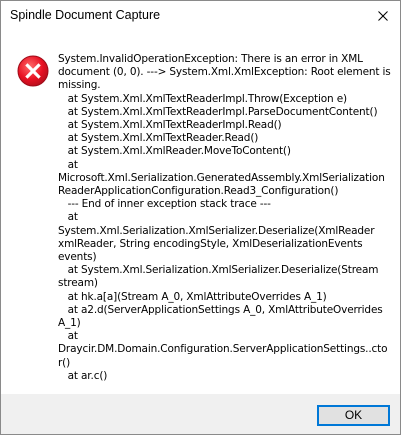 The height and width of the screenshot is (435, 401). What do you see at coordinates (200, 414) in the screenshot?
I see `dialog-footer: OK` at bounding box center [200, 414].